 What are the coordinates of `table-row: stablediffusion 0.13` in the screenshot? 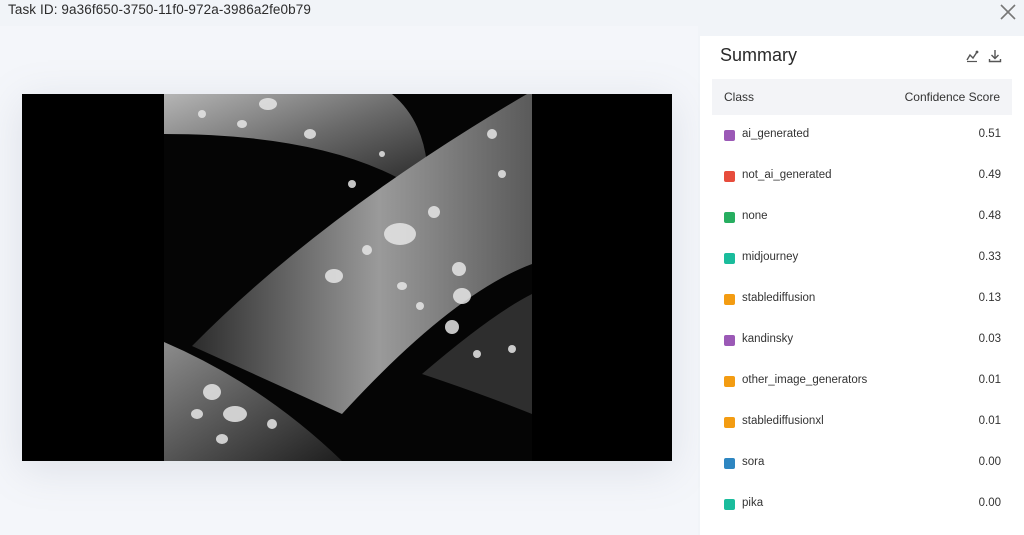 It's located at (862, 299).